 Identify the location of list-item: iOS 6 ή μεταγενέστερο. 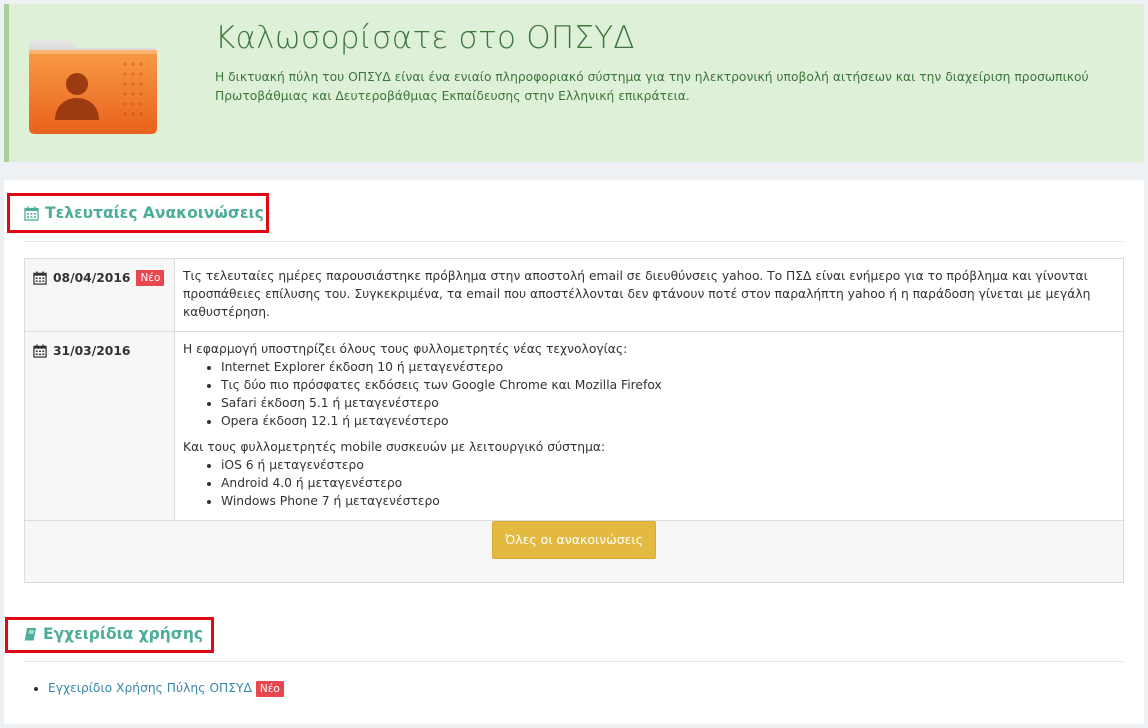
(667, 465).